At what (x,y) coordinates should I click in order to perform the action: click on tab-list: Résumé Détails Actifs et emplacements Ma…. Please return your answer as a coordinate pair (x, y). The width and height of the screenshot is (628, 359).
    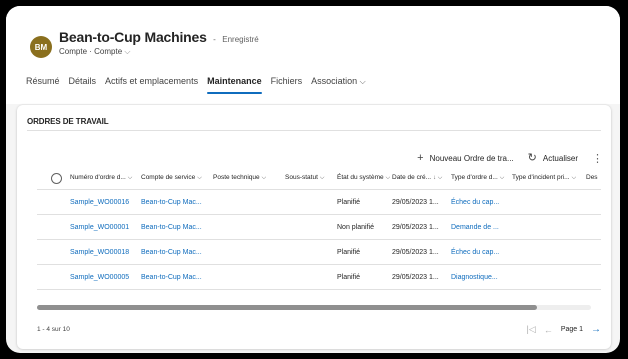
    Looking at the image, I should click on (200, 85).